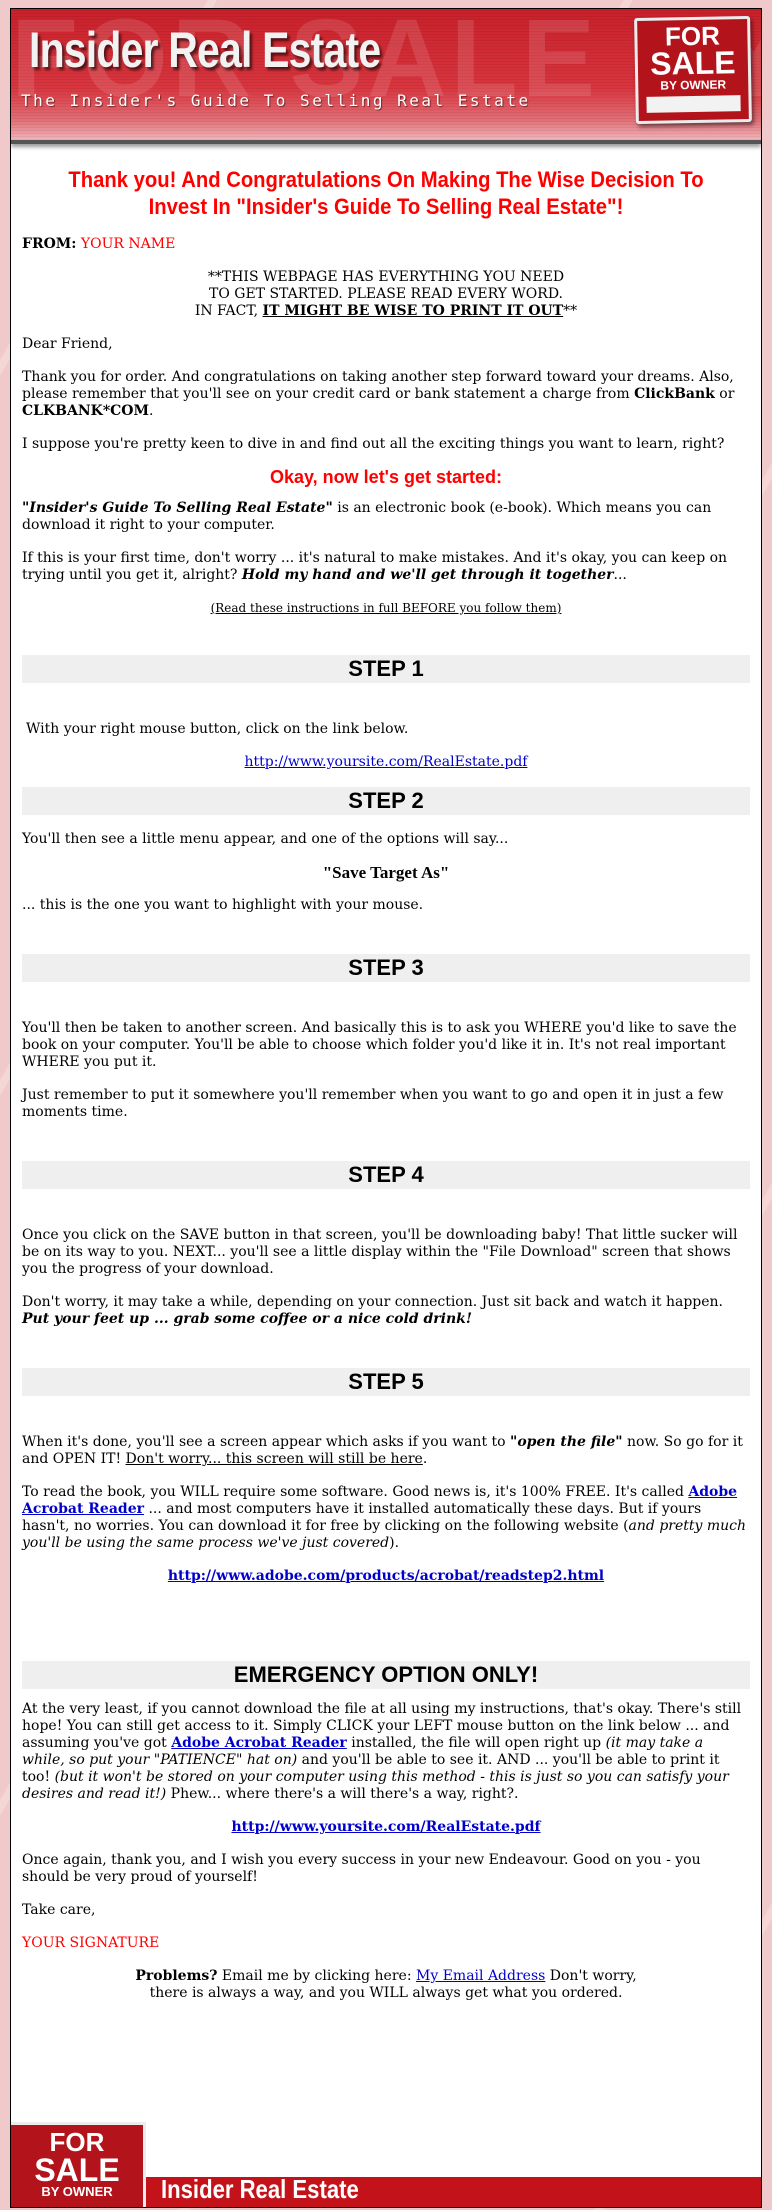 The image size is (772, 2210). Describe the element at coordinates (480, 1976) in the screenshot. I see `email-link: My Email Address` at that location.